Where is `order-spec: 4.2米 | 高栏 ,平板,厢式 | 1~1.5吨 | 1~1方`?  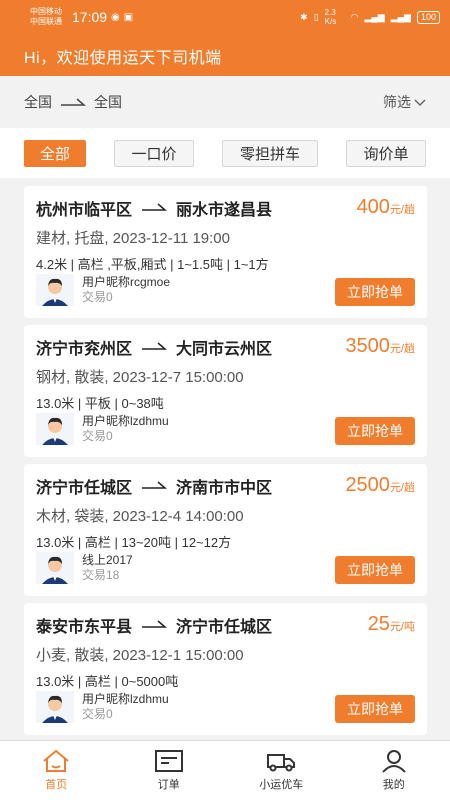
order-spec: 4.2米 | 高栏 ,平板,厢式 | 1~1.5吨 | 1~1方 is located at coordinates (152, 264).